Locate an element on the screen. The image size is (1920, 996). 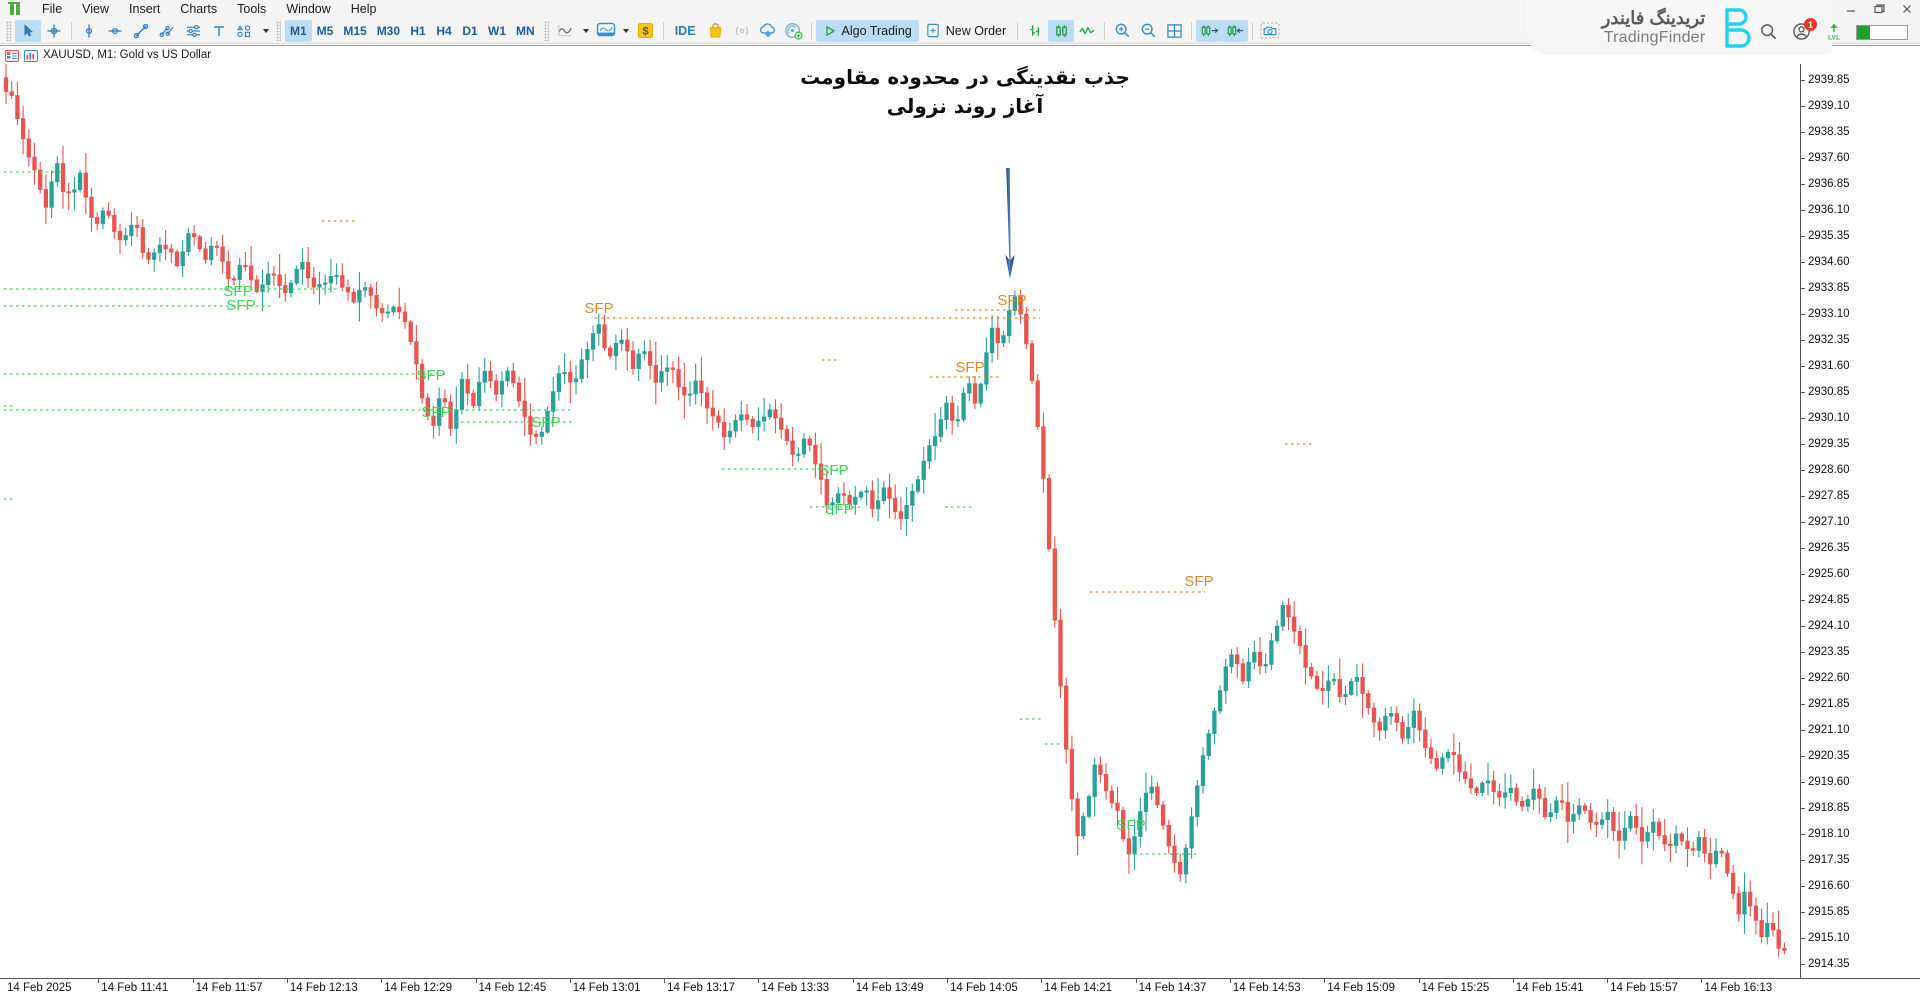
algo-trading-button: Algo Trading is located at coordinates (867, 30).